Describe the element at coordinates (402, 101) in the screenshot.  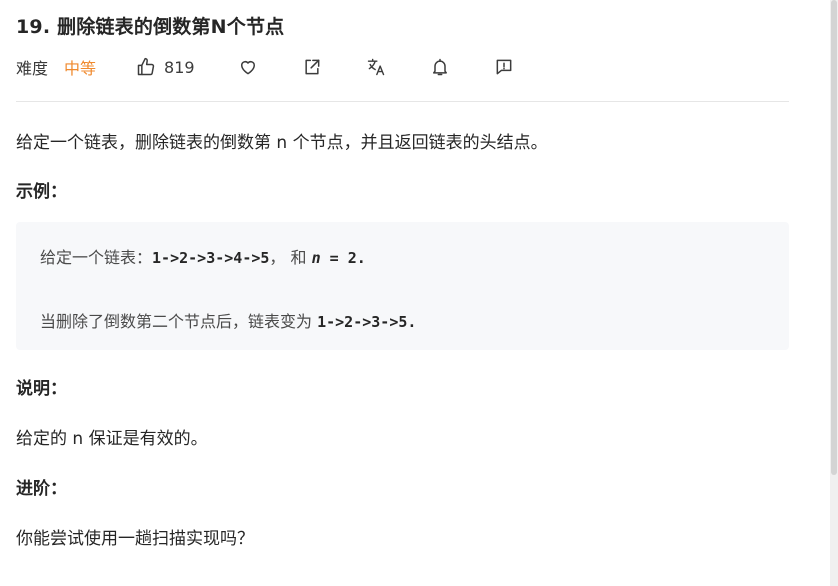
I see `divider` at that location.